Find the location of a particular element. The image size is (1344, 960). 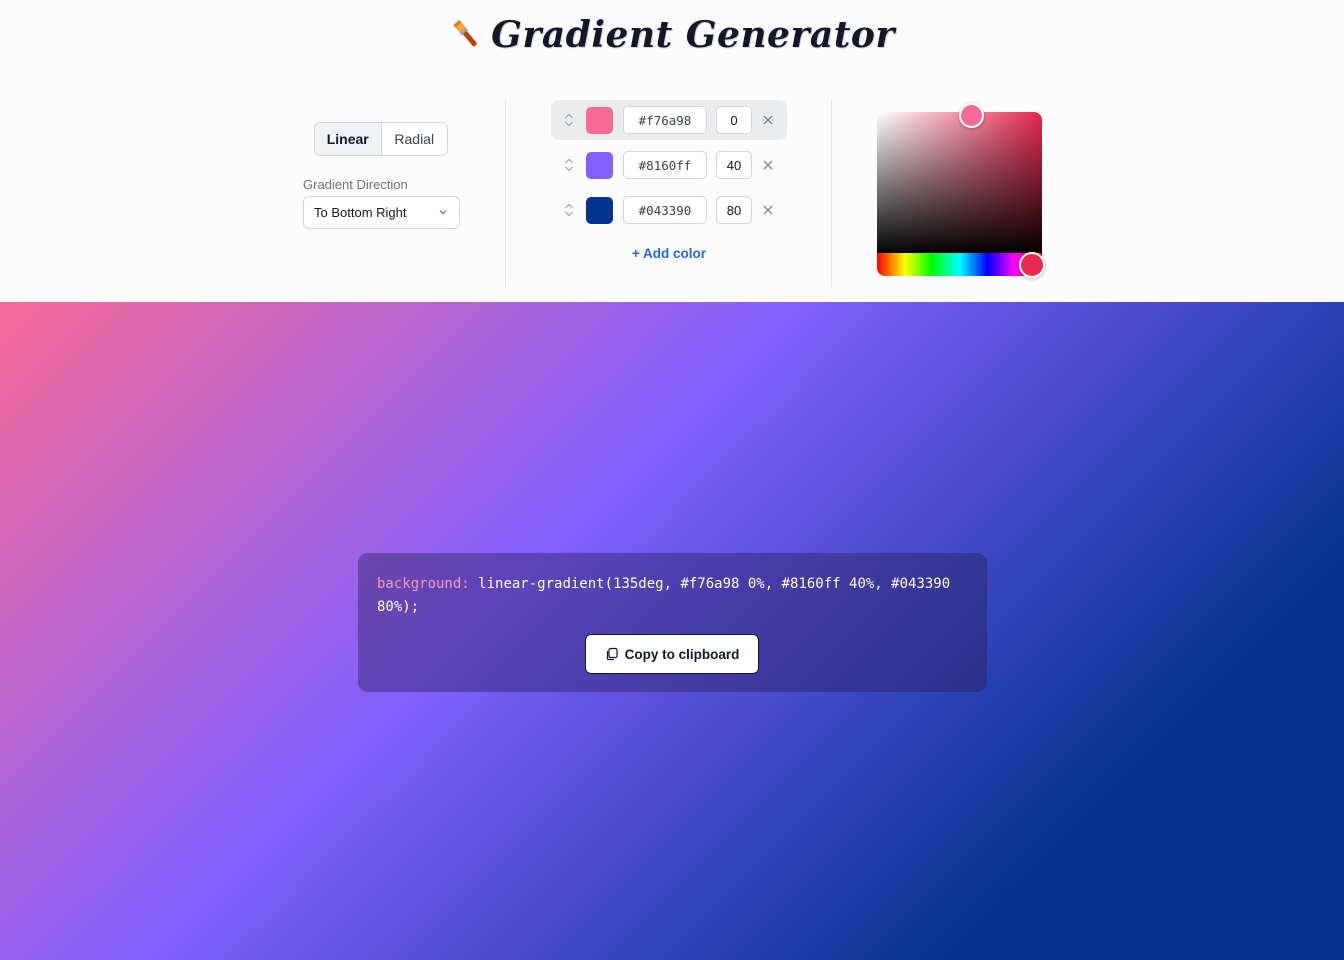

color-stop-row: #f76a98 0 is located at coordinates (669, 120).